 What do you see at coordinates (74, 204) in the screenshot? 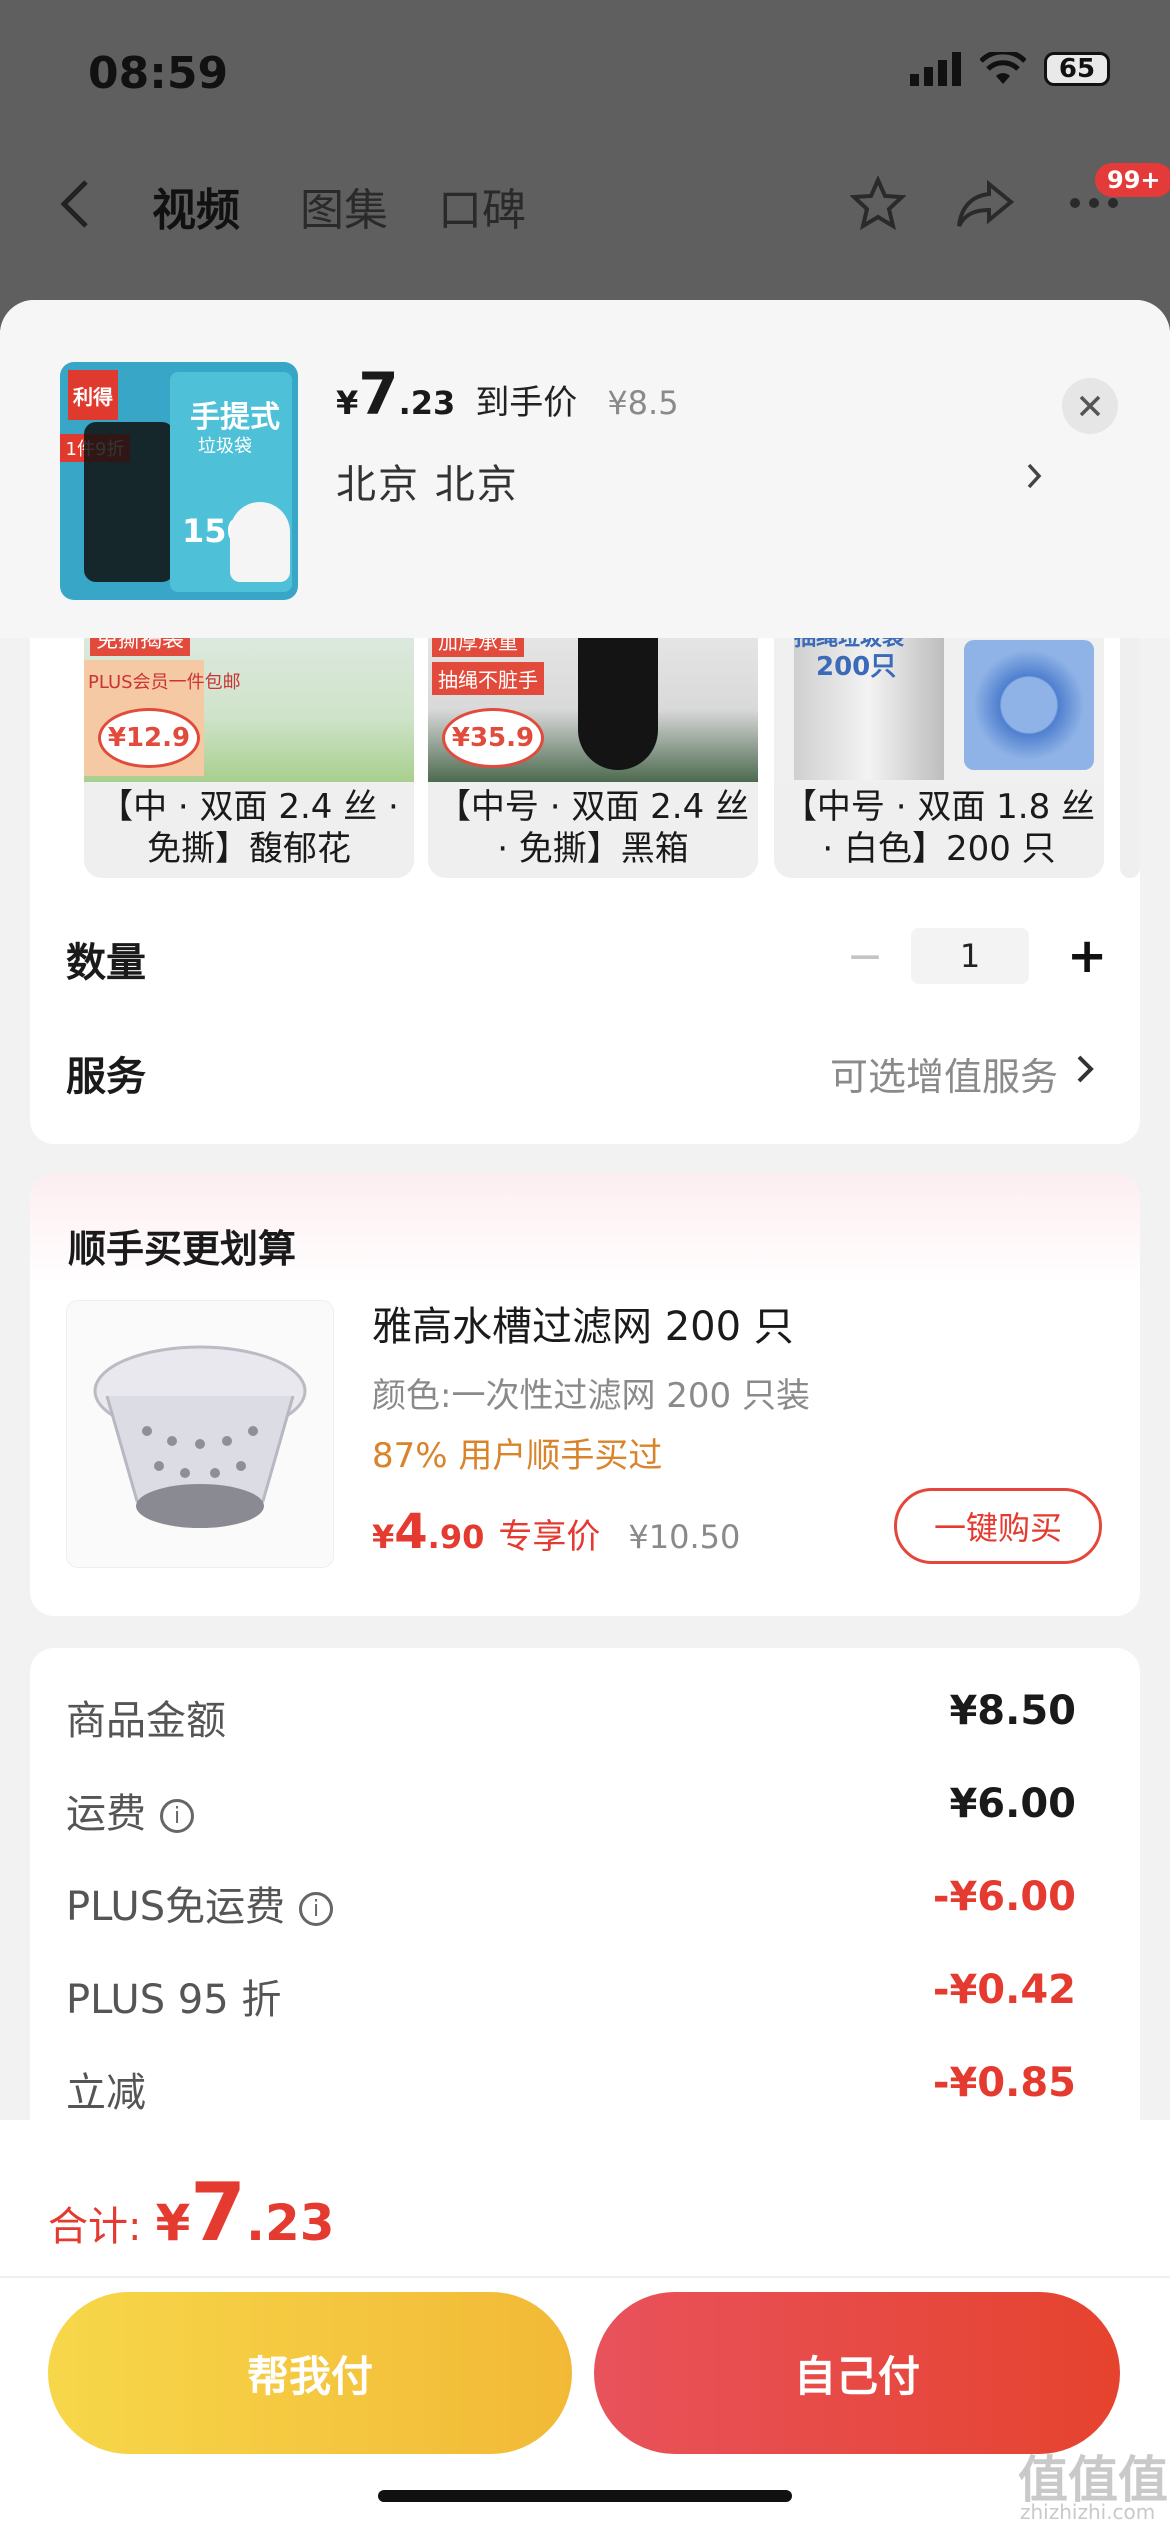
I see `back-icon` at bounding box center [74, 204].